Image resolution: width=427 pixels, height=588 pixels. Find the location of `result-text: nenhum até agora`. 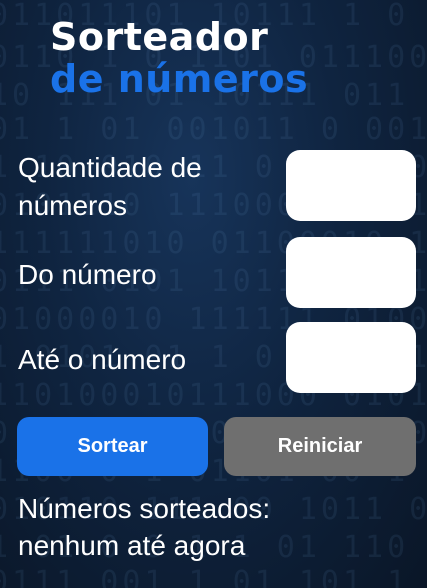

result-text: nenhum até agora is located at coordinates (132, 545).